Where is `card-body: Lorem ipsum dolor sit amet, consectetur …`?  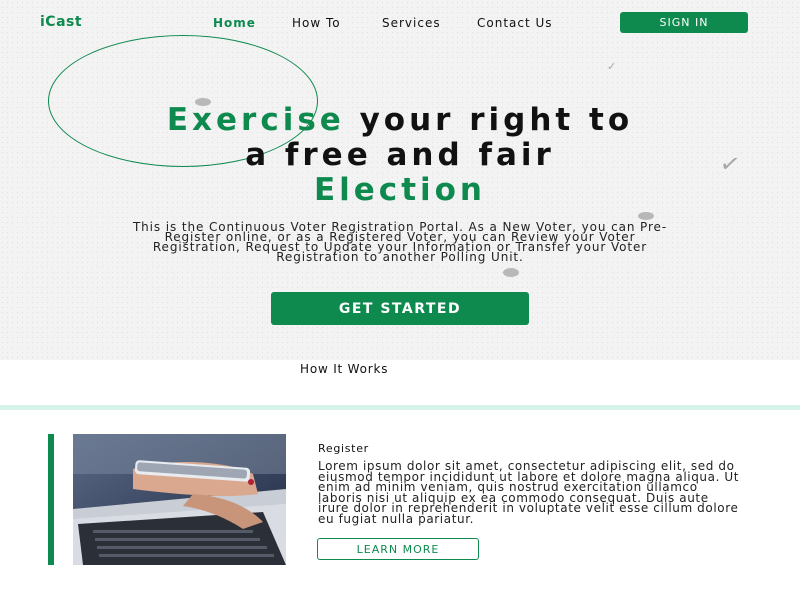
card-body: Lorem ipsum dolor sit amet, consectetur … is located at coordinates (529, 492).